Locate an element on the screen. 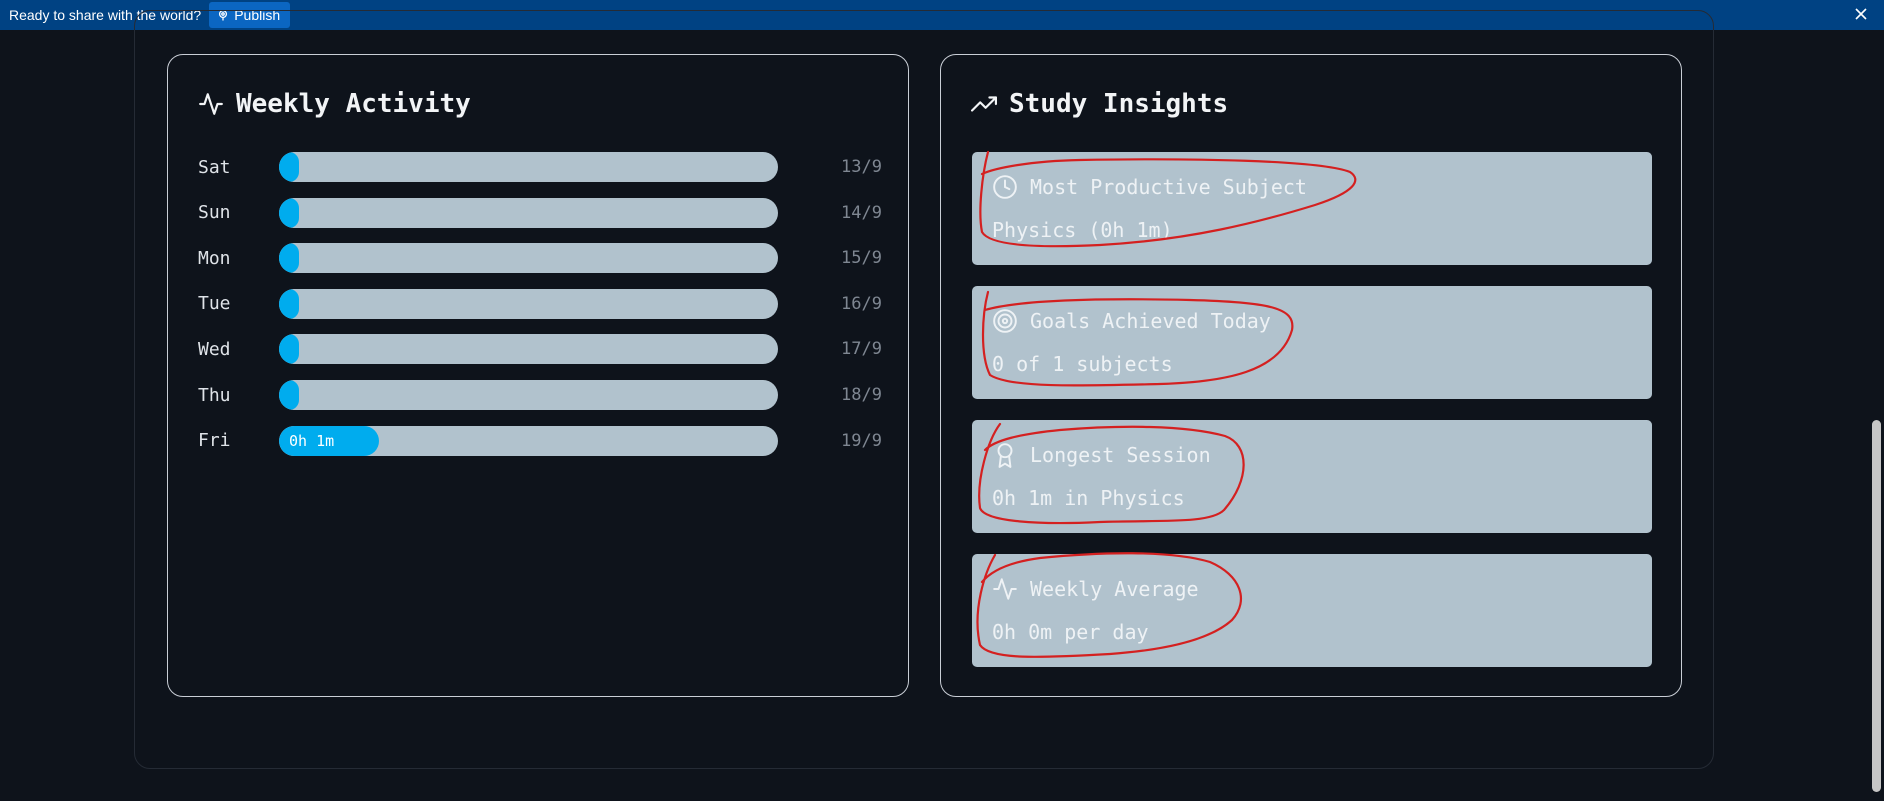 The image size is (1884, 801). insight-header: Goals Achieved Today is located at coordinates (1131, 321).